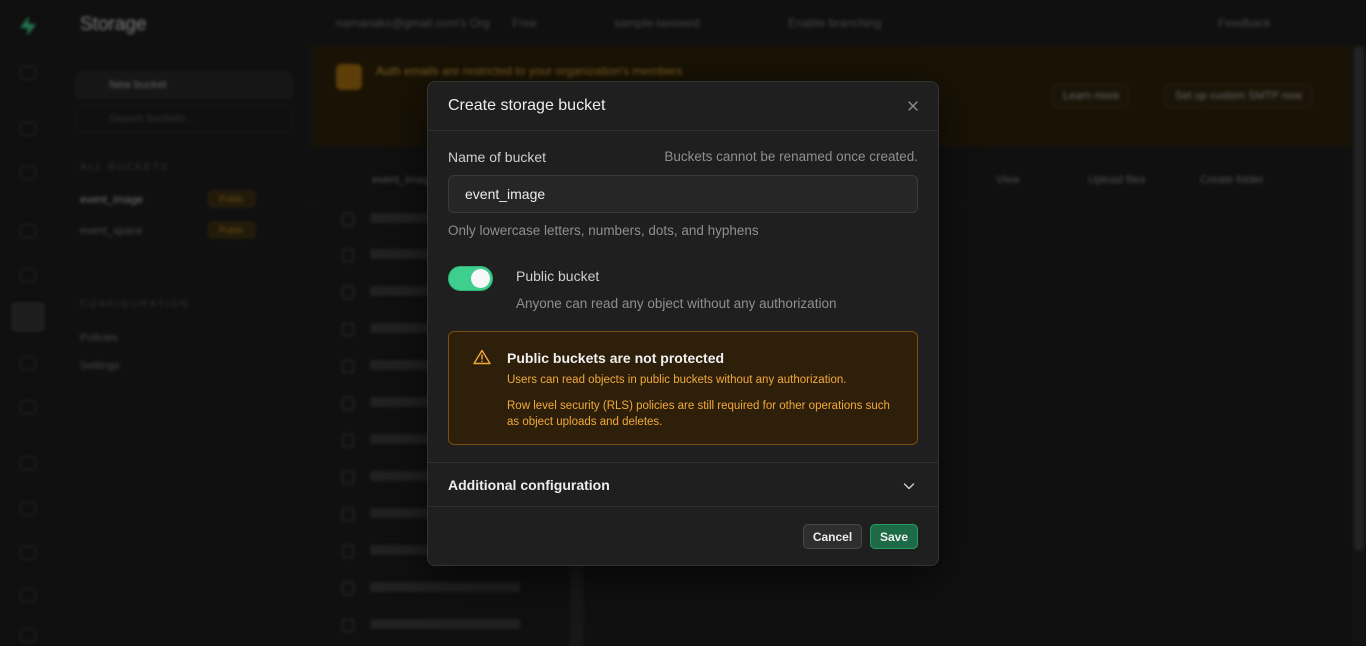  What do you see at coordinates (913, 106) in the screenshot?
I see `close-icon` at bounding box center [913, 106].